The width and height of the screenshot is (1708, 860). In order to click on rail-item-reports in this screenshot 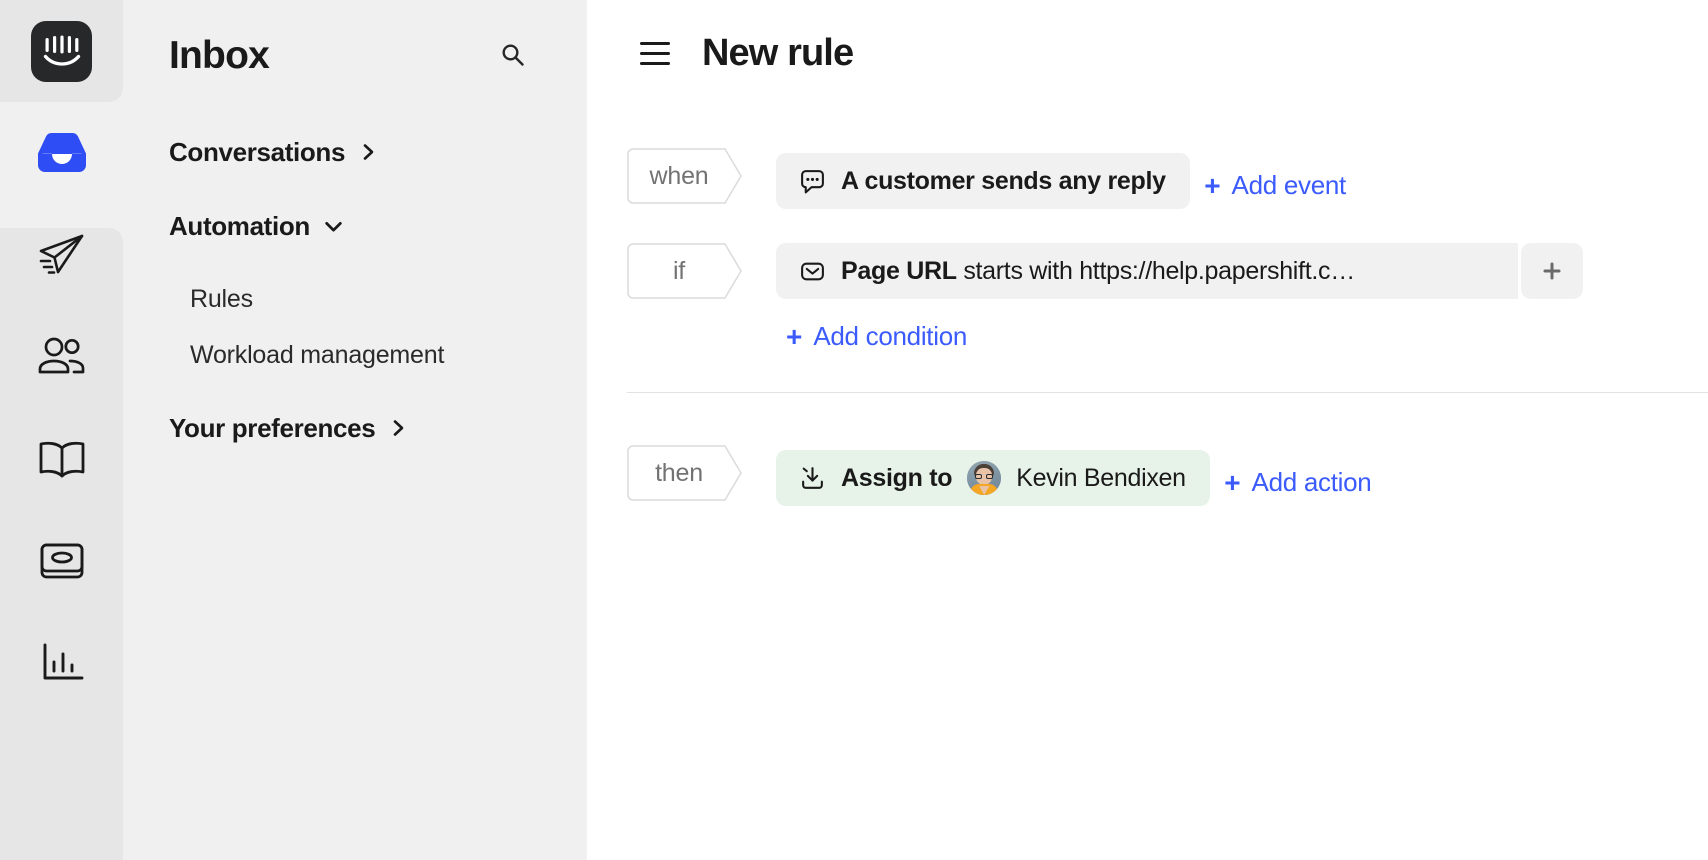, I will do `click(61, 663)`.